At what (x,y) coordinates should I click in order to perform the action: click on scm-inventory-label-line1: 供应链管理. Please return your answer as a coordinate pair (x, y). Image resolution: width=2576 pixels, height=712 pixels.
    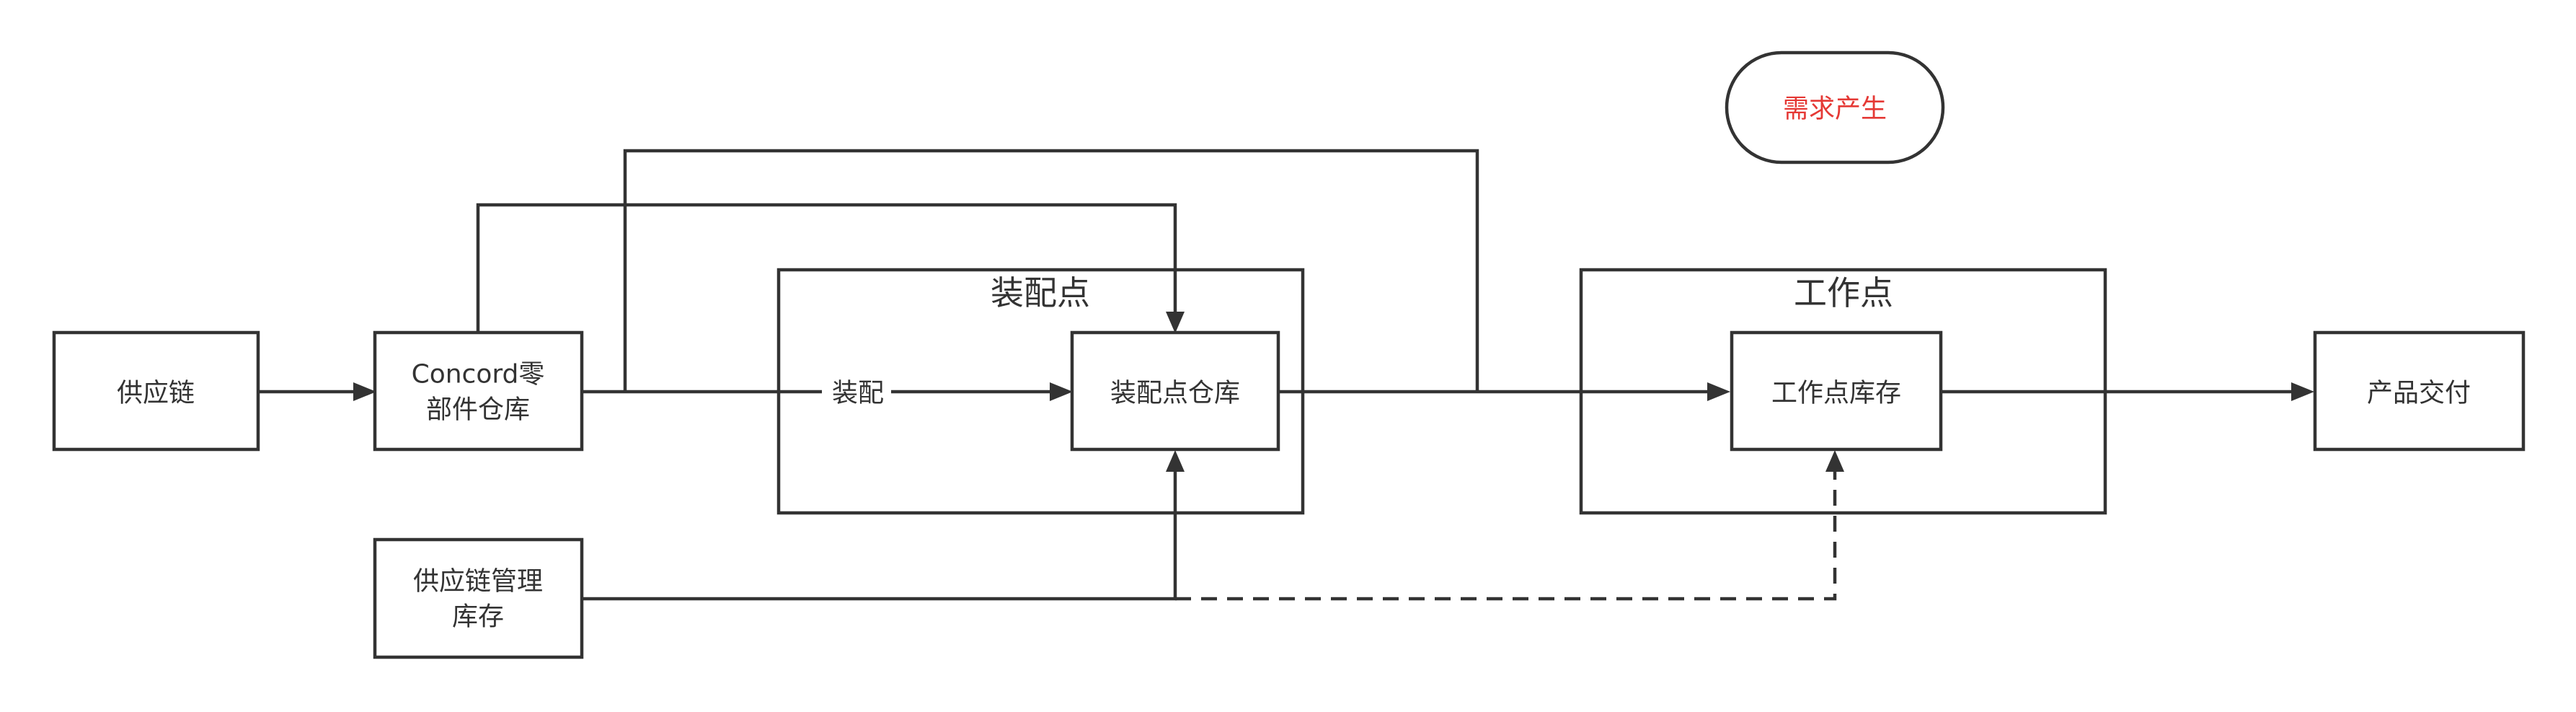
    Looking at the image, I should click on (478, 582).